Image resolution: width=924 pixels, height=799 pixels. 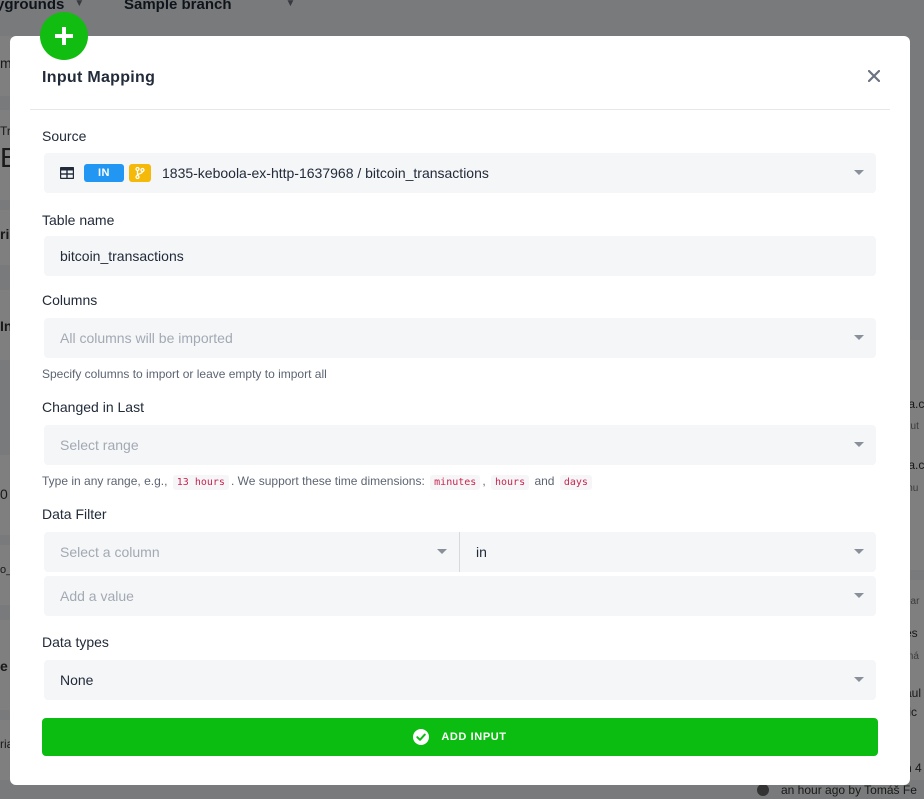 I want to click on columns-label: Columns, so click(x=70, y=300).